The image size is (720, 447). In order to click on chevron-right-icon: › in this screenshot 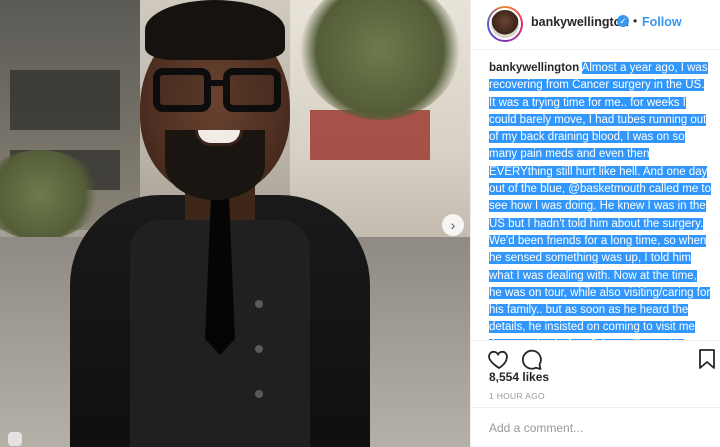, I will do `click(453, 225)`.